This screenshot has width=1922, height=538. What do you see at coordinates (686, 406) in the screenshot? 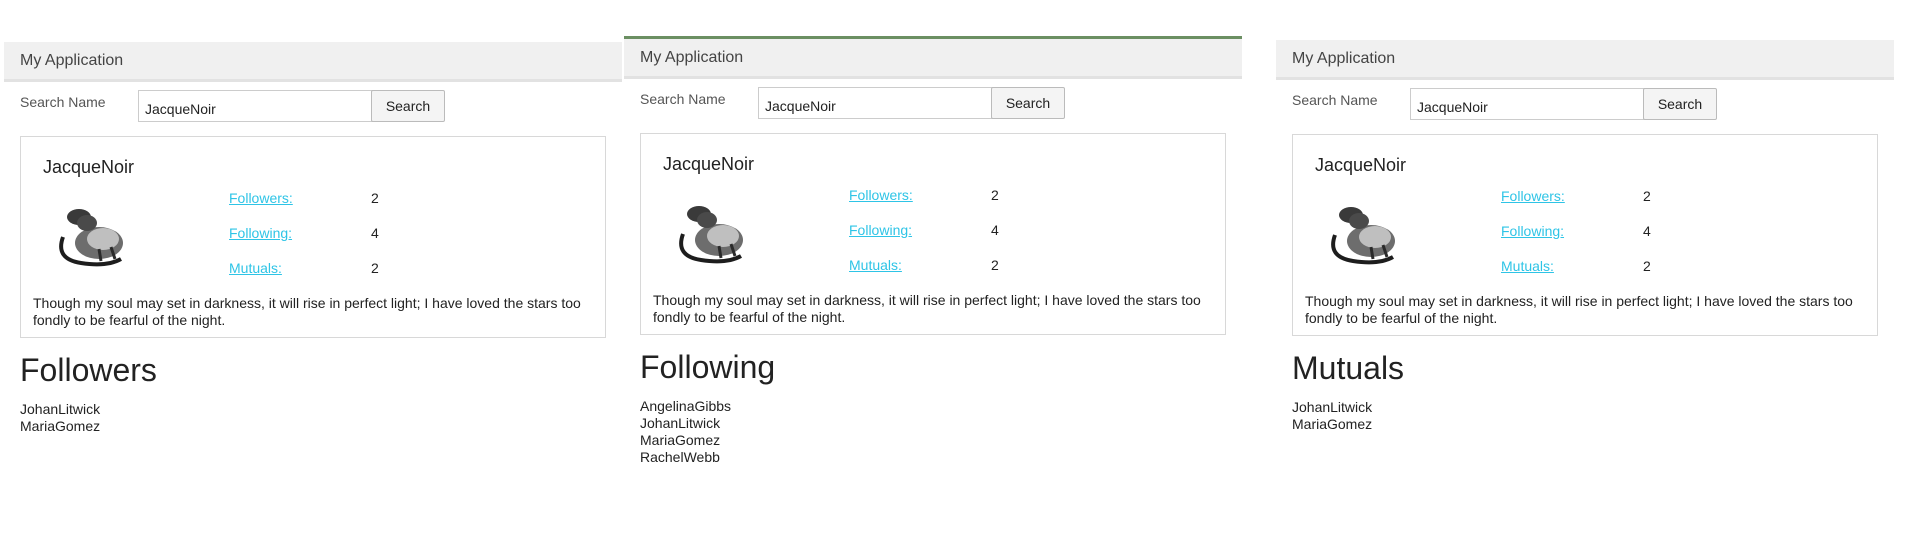
I see `list-item: AngelinaGibbs` at bounding box center [686, 406].